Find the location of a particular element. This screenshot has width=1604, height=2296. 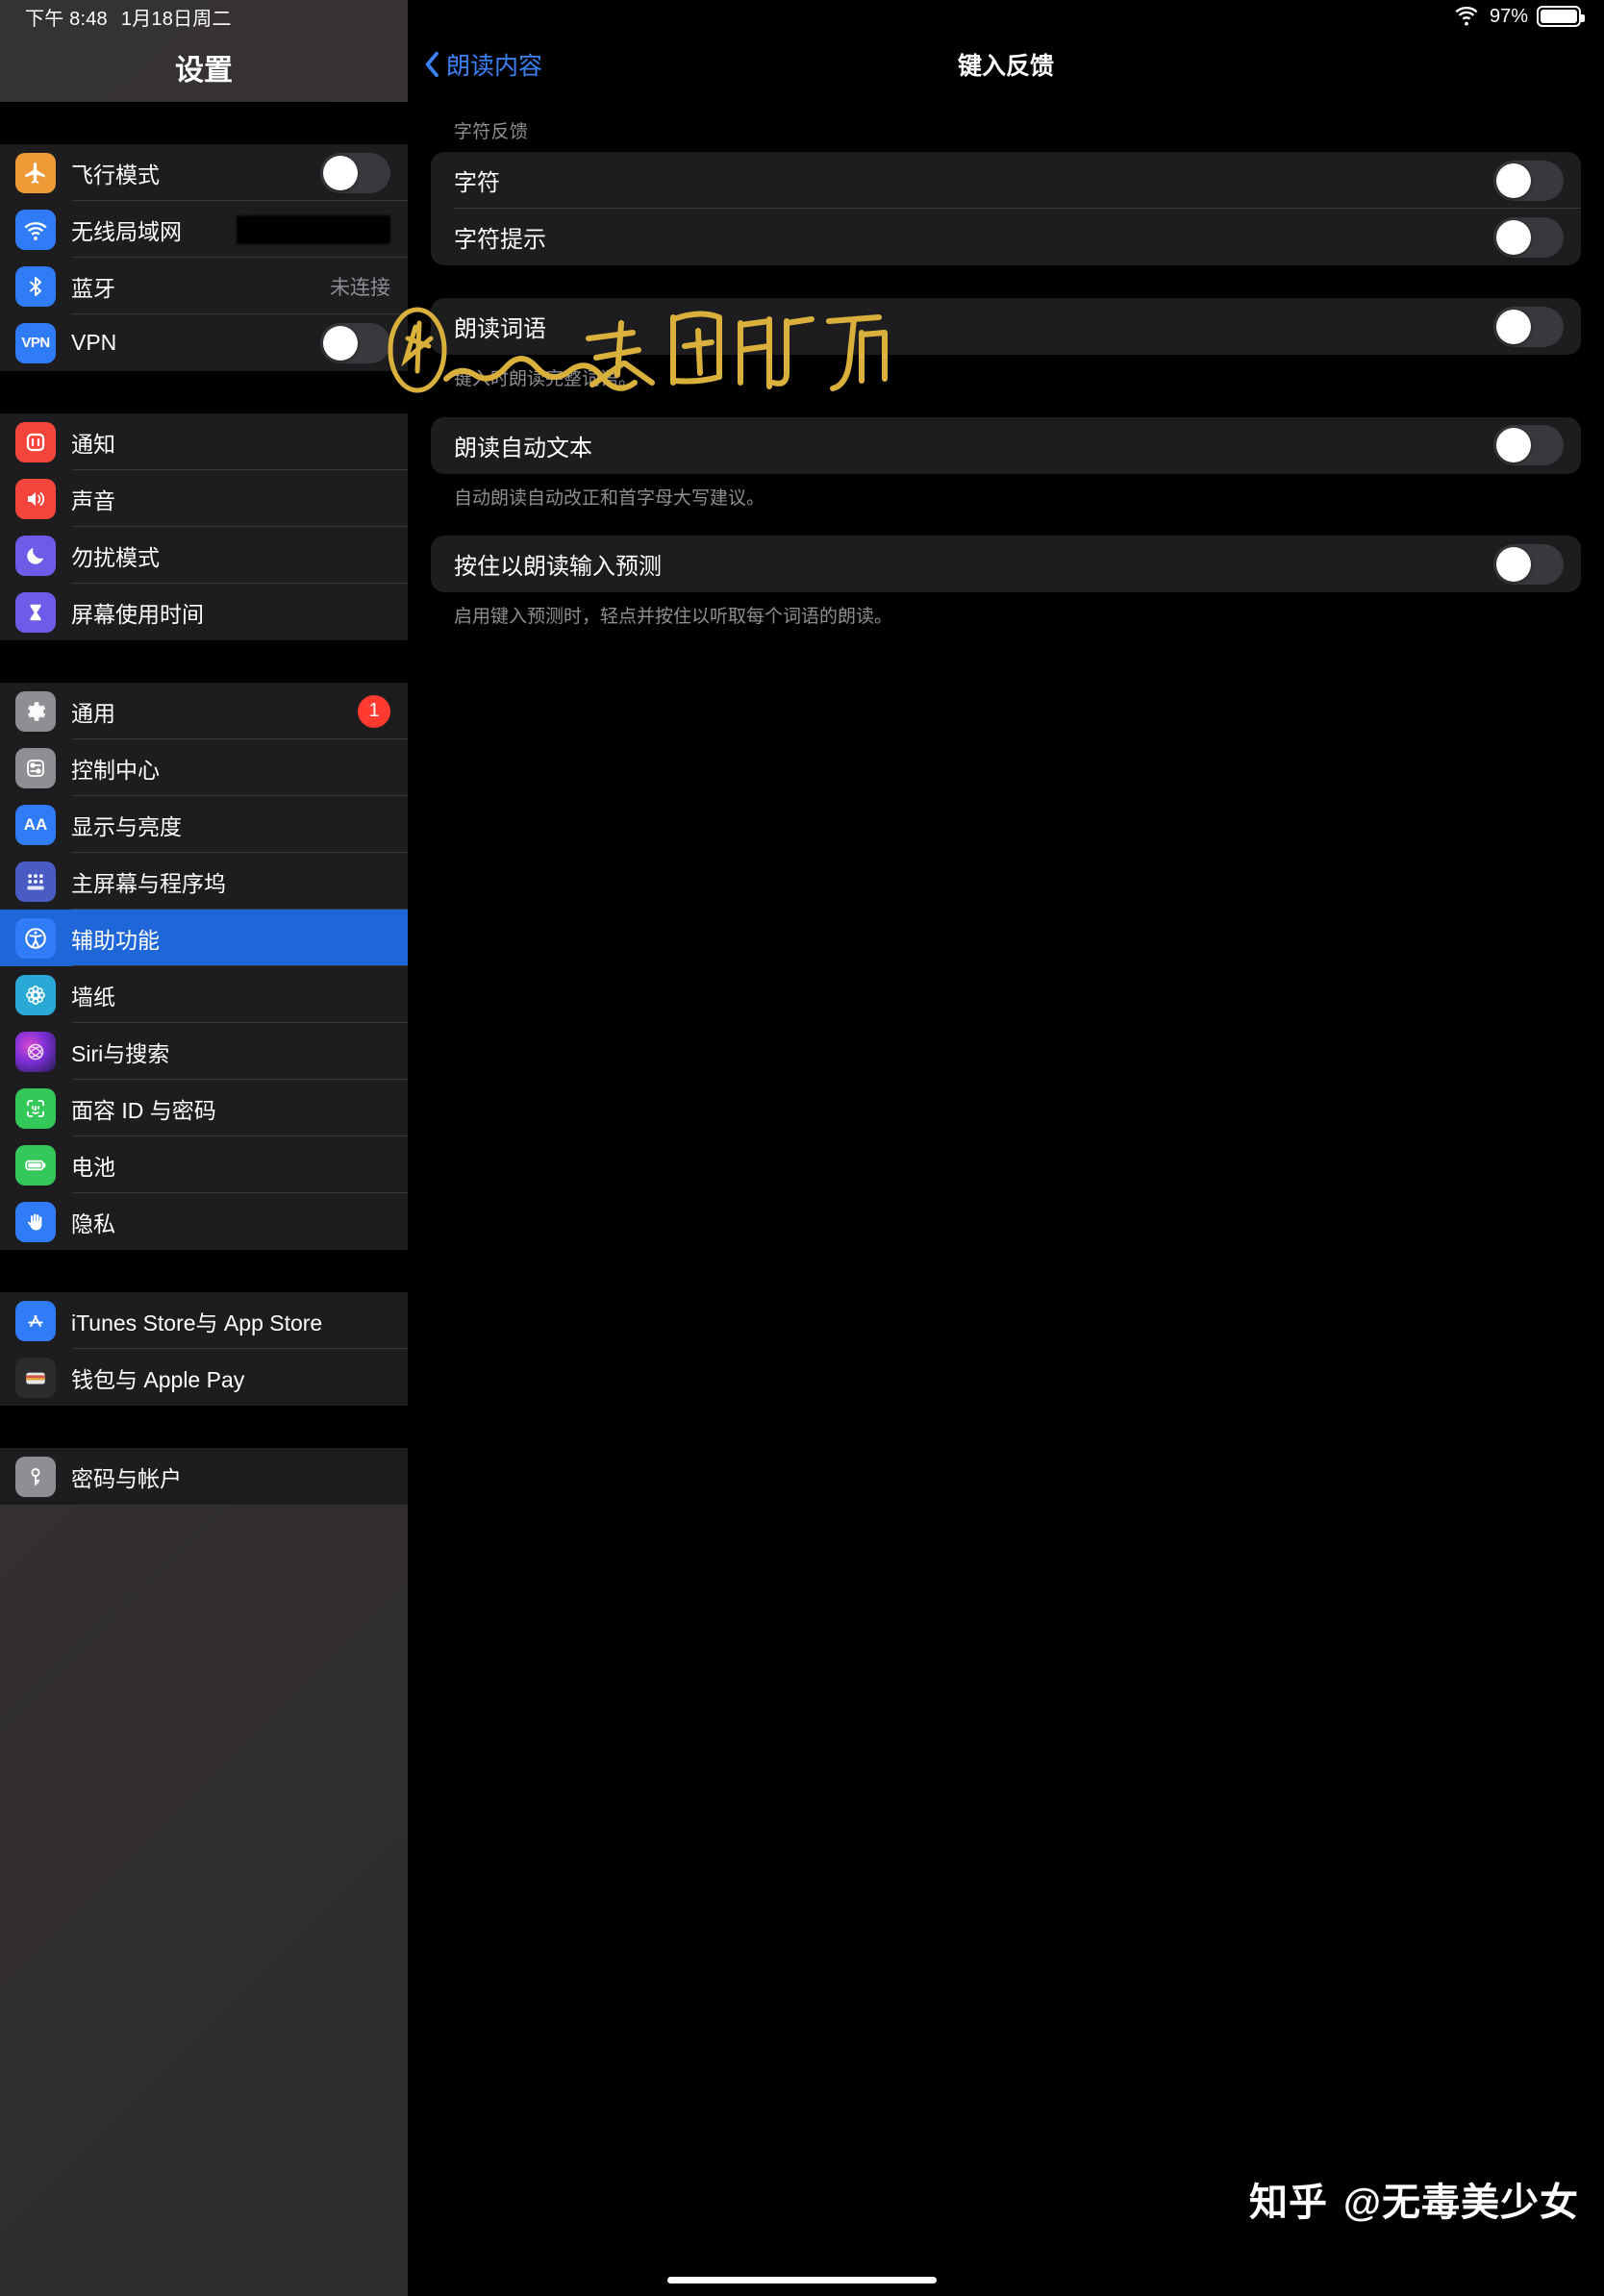

sidebar-item-bluetooth: 蓝牙 未连接 is located at coordinates (204, 286).